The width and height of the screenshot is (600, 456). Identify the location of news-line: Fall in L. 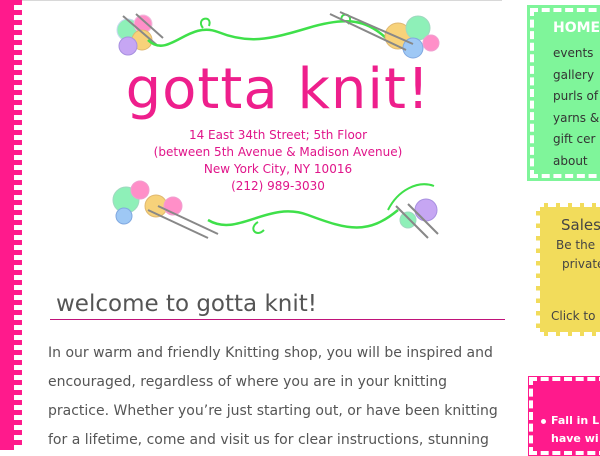
(575, 420).